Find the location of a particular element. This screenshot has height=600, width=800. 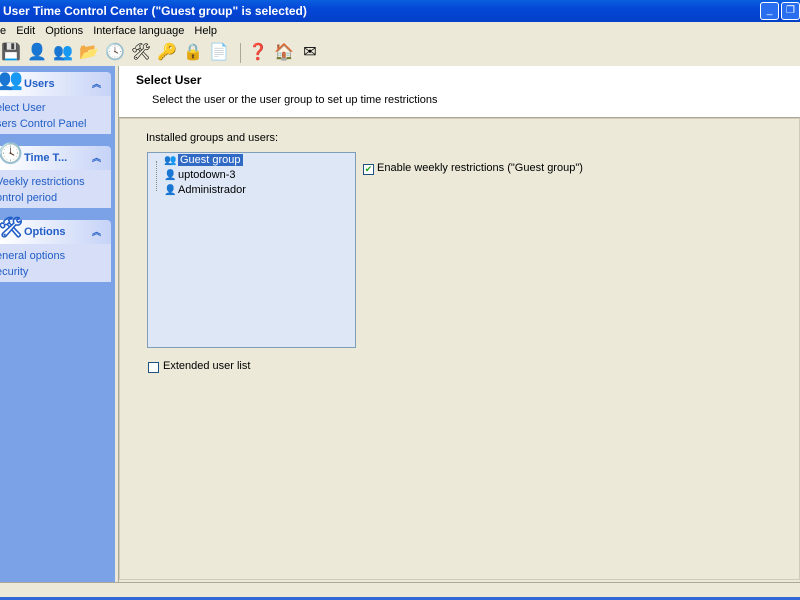

toolbar-separator is located at coordinates (240, 53).